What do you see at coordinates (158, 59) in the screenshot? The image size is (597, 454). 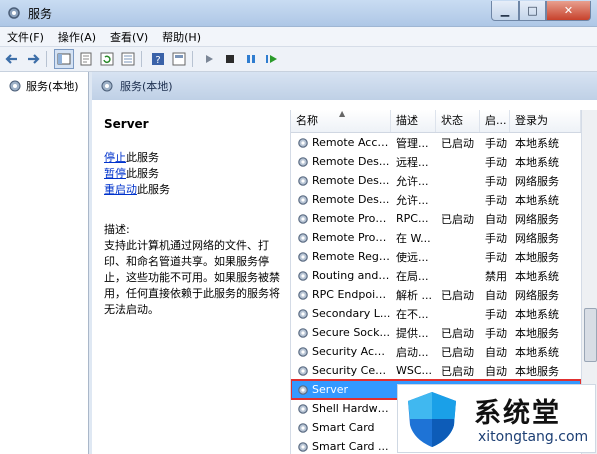 I see `help-button: ?` at bounding box center [158, 59].